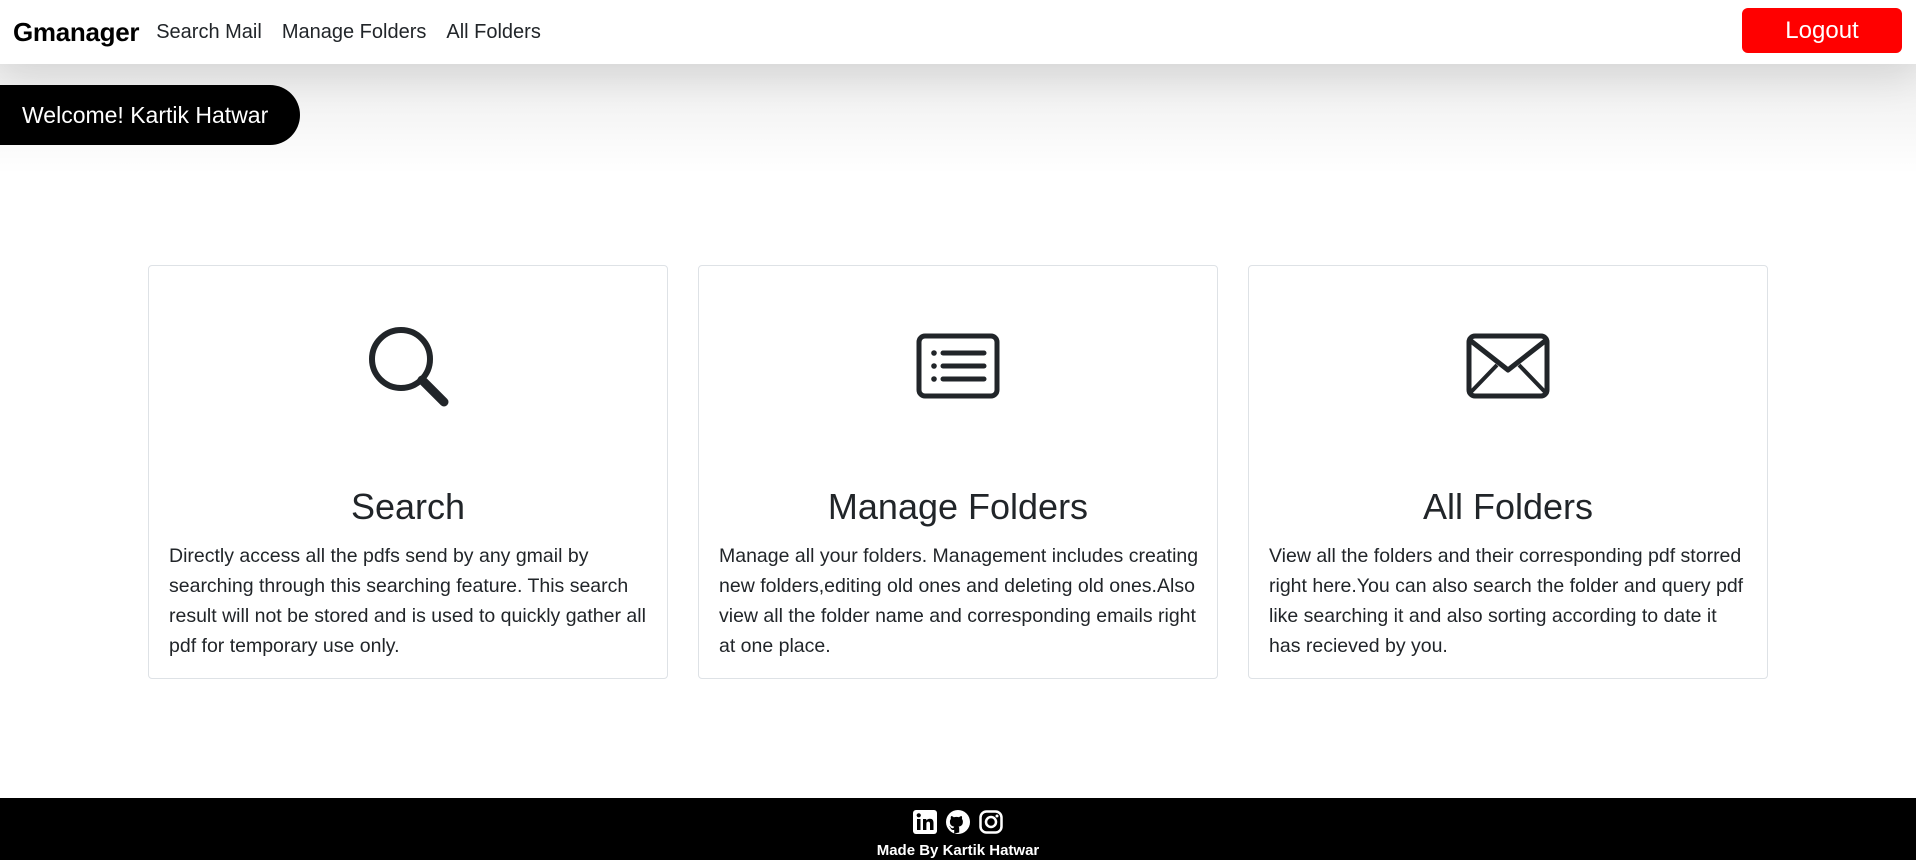  Describe the element at coordinates (958, 850) in the screenshot. I see `footer-credit: Made By Kartik Hatwar` at that location.